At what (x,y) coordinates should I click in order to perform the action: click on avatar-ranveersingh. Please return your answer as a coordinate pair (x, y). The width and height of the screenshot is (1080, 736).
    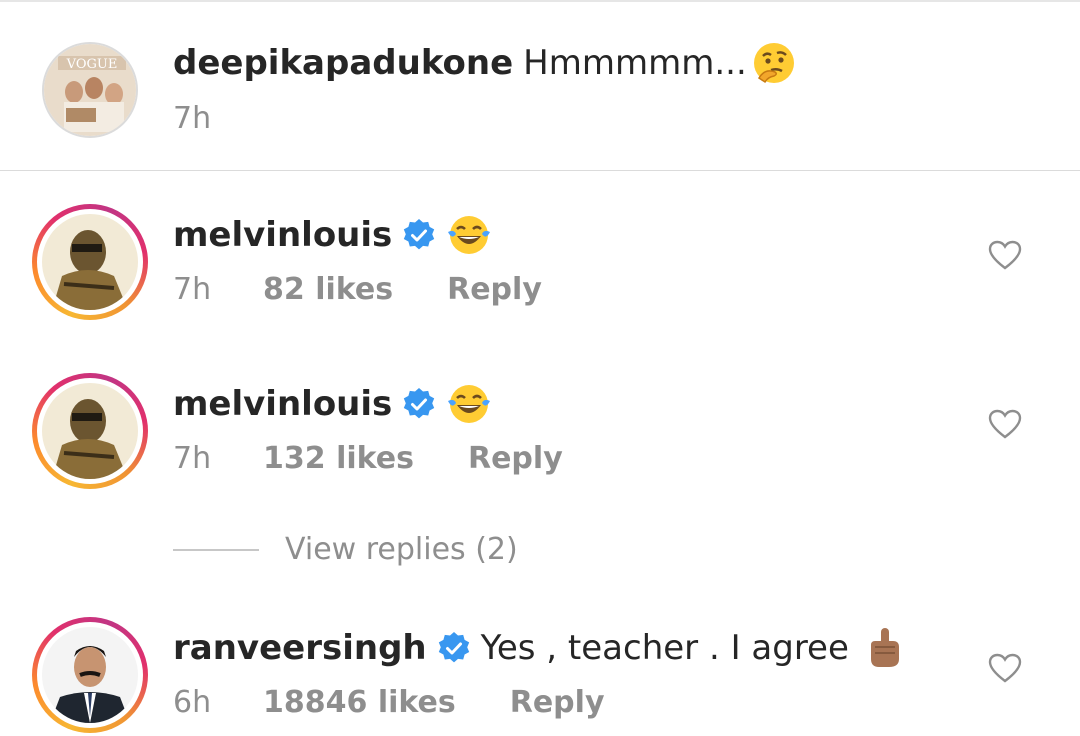
    Looking at the image, I should click on (90, 675).